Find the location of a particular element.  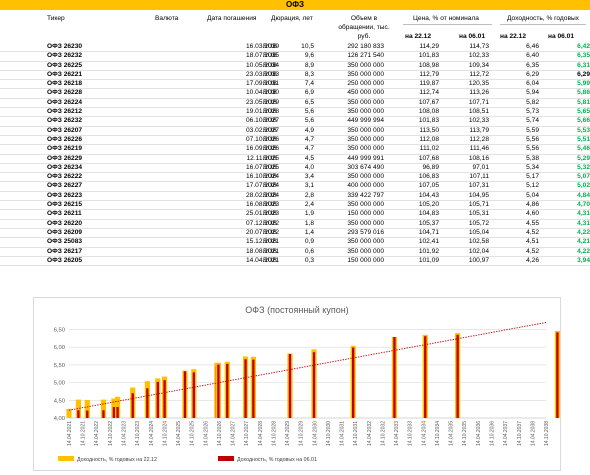

yield-date2-cell: 6,29 is located at coordinates (564, 75).